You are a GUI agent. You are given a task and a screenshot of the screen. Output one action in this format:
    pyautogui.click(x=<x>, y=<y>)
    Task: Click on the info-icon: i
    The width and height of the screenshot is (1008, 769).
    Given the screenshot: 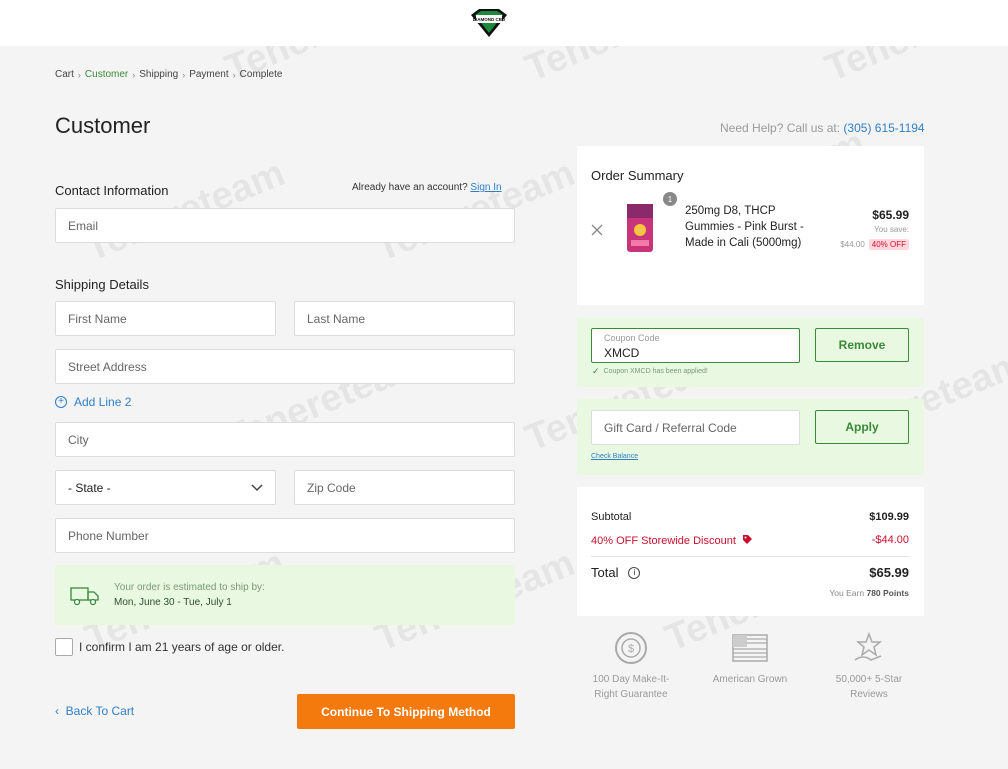 What is the action you would take?
    pyautogui.click(x=634, y=572)
    